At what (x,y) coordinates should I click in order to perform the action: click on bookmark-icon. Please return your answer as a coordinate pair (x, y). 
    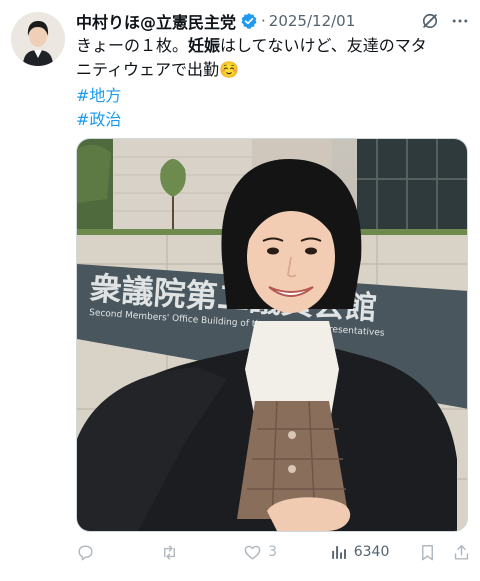
    Looking at the image, I should click on (428, 552).